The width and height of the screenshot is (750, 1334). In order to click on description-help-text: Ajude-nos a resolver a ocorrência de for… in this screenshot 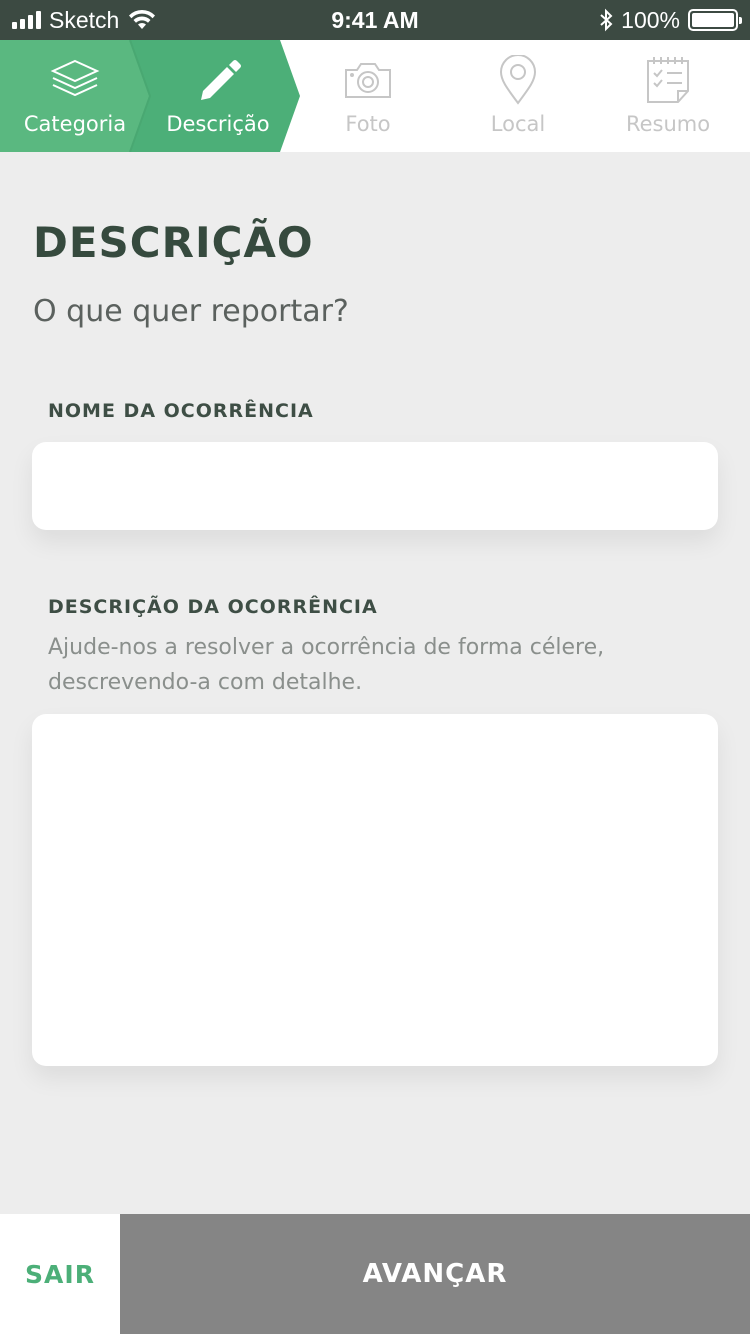, I will do `click(326, 665)`.